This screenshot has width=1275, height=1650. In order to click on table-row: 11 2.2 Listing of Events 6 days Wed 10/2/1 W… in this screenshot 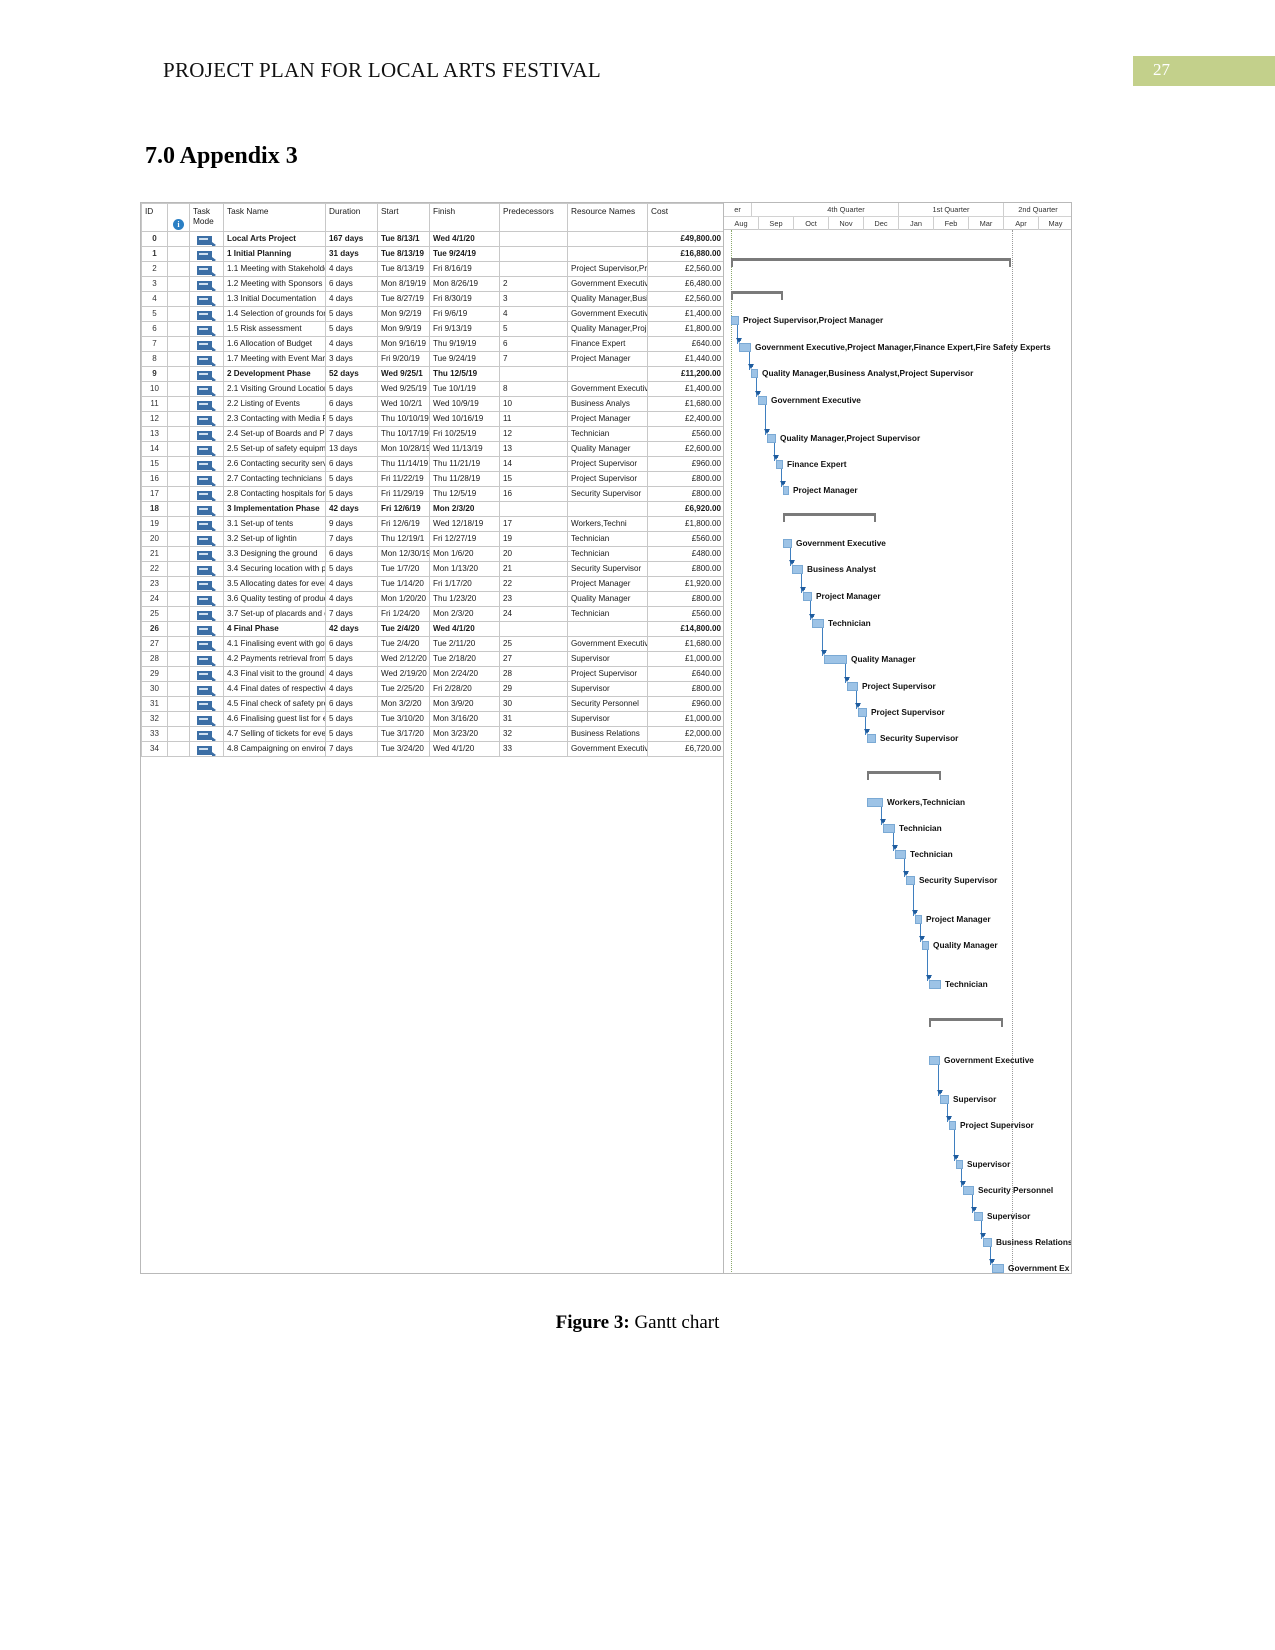, I will do `click(432, 404)`.